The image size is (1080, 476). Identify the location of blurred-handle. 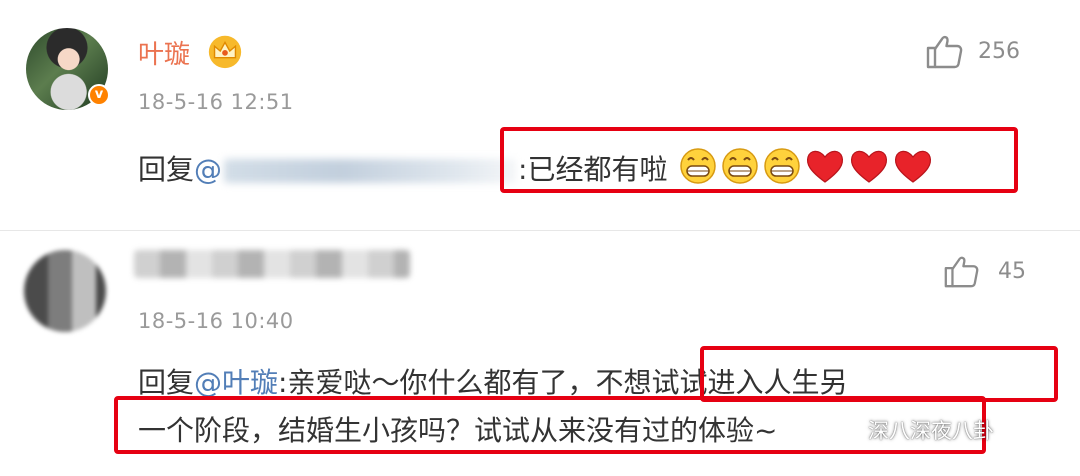
(370, 171).